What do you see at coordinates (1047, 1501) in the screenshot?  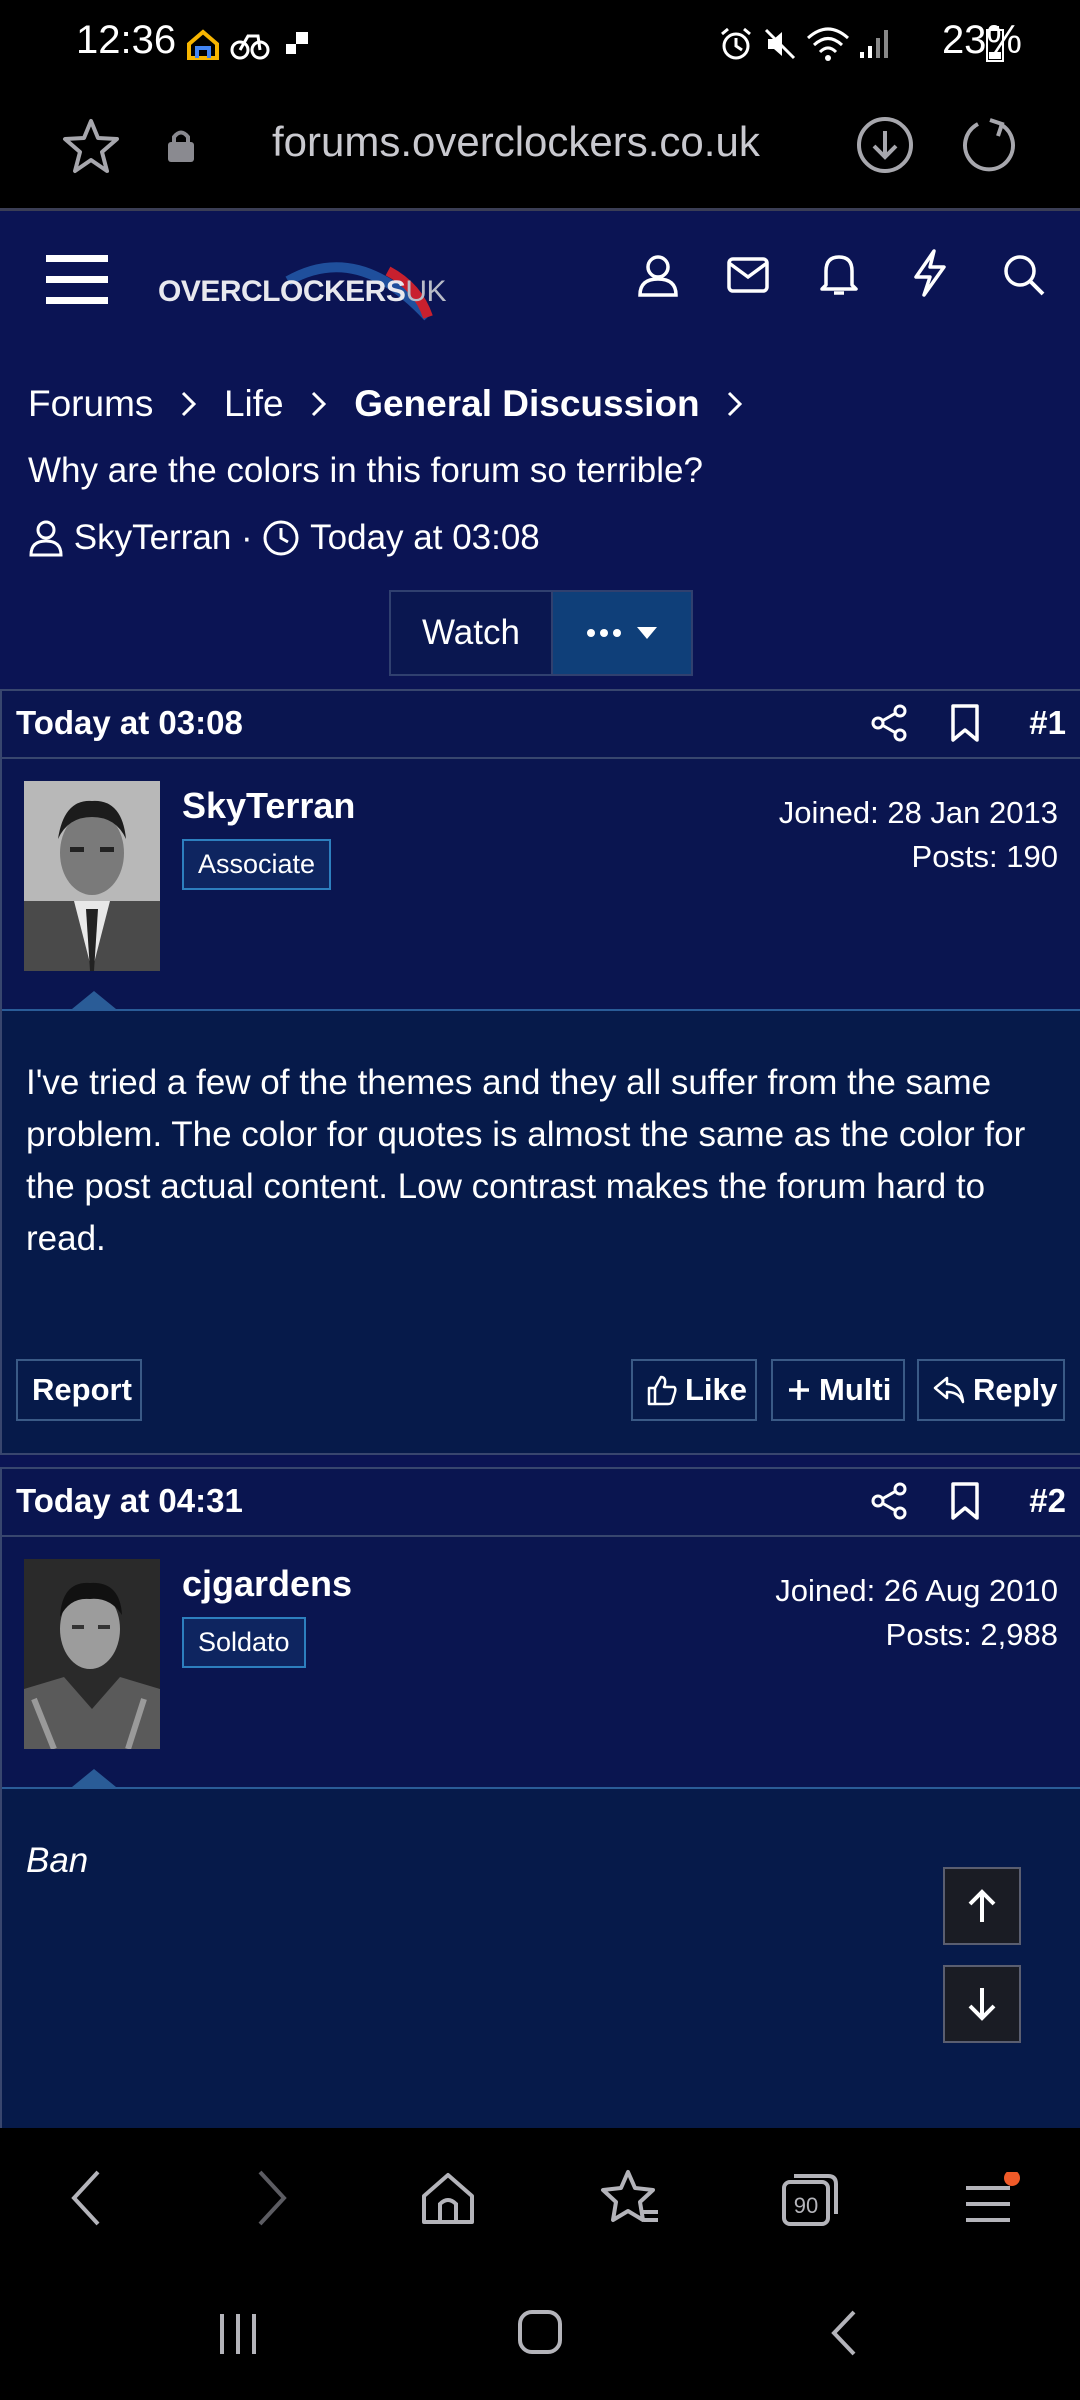 I see `post-number: #2` at bounding box center [1047, 1501].